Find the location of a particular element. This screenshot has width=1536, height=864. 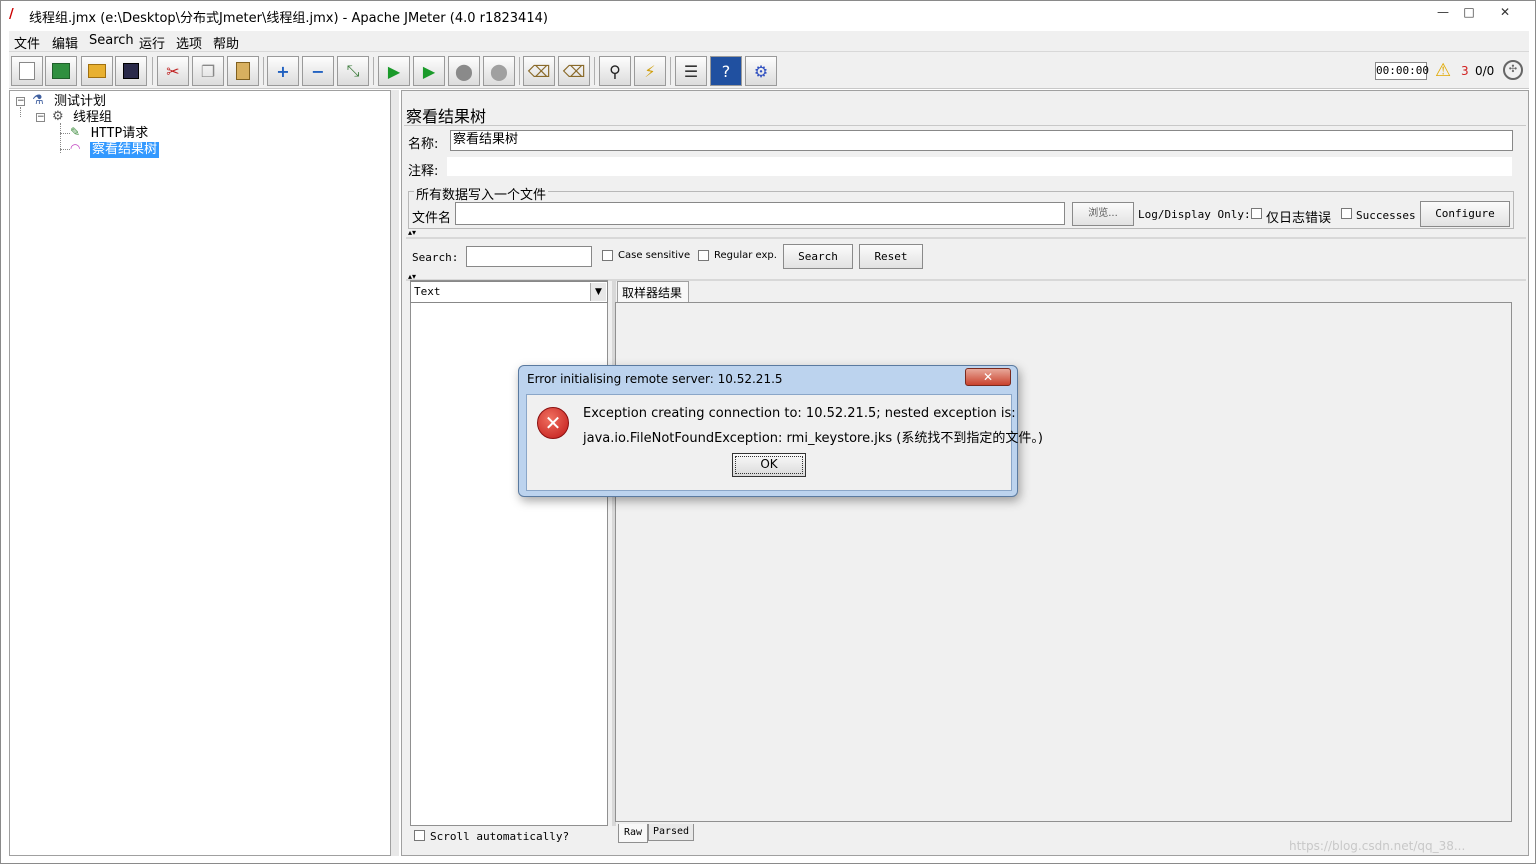

maximize-button: □ is located at coordinates (1469, 12).